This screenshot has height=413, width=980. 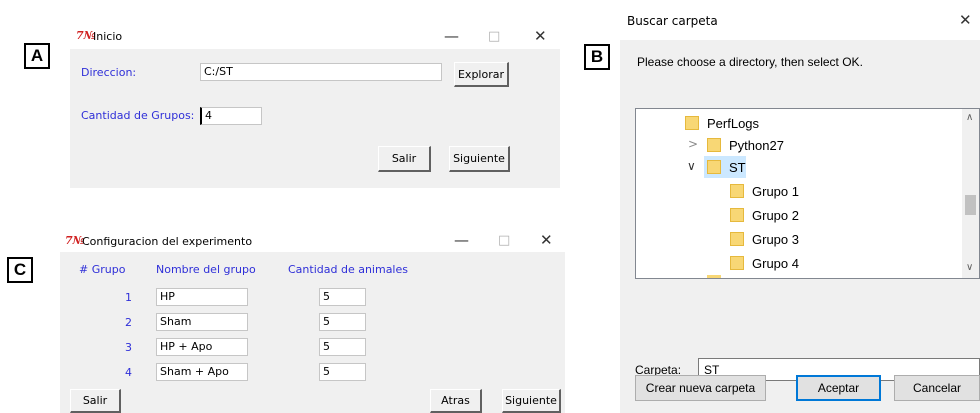 What do you see at coordinates (37, 56) in the screenshot?
I see `panel-label-a: A` at bounding box center [37, 56].